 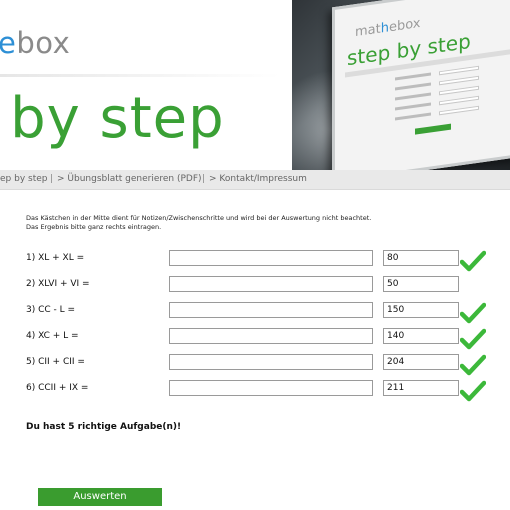 I want to click on header-photo: mathebox step by step, so click(x=401, y=85).